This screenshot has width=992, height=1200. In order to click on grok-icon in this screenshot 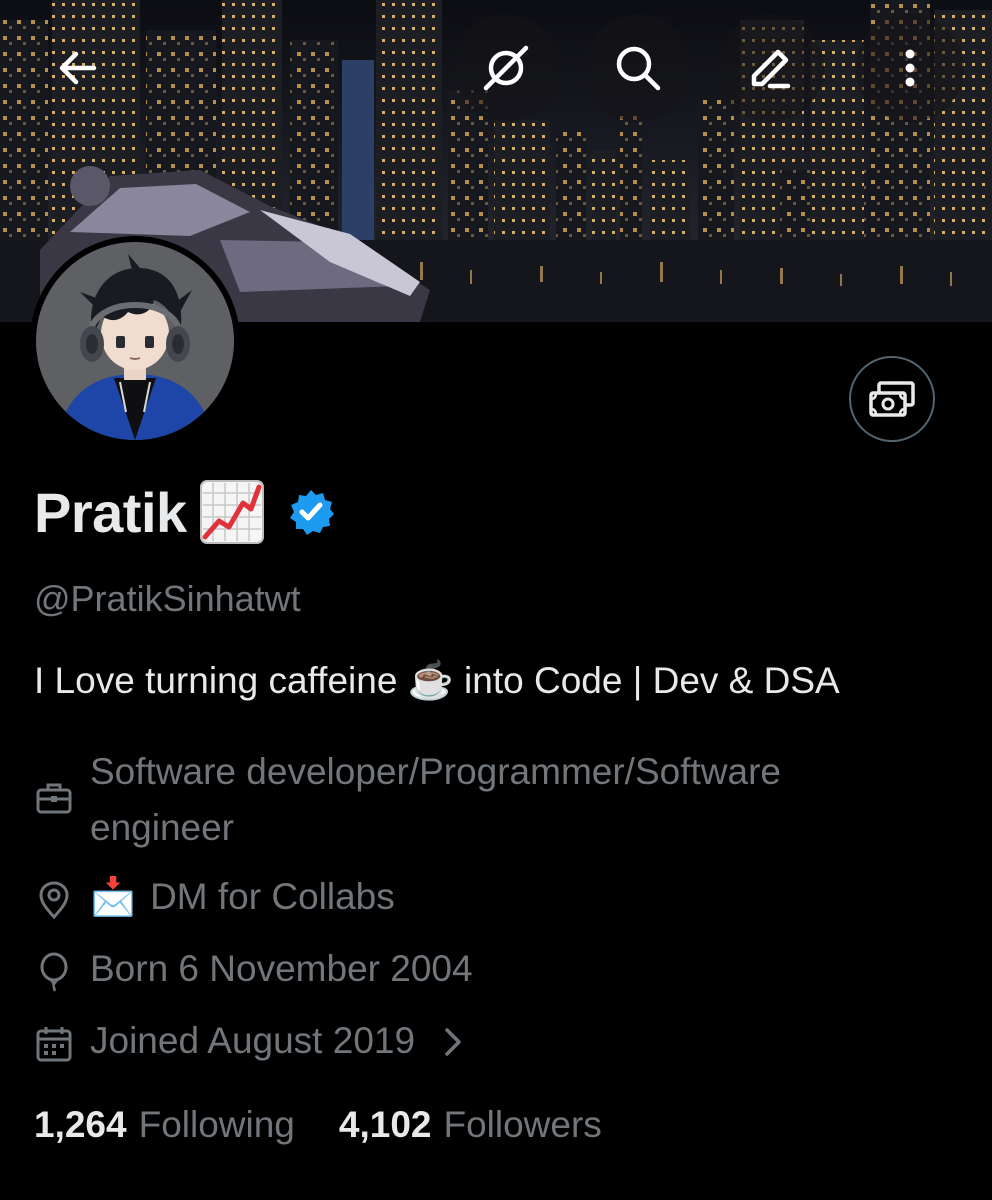, I will do `click(506, 68)`.